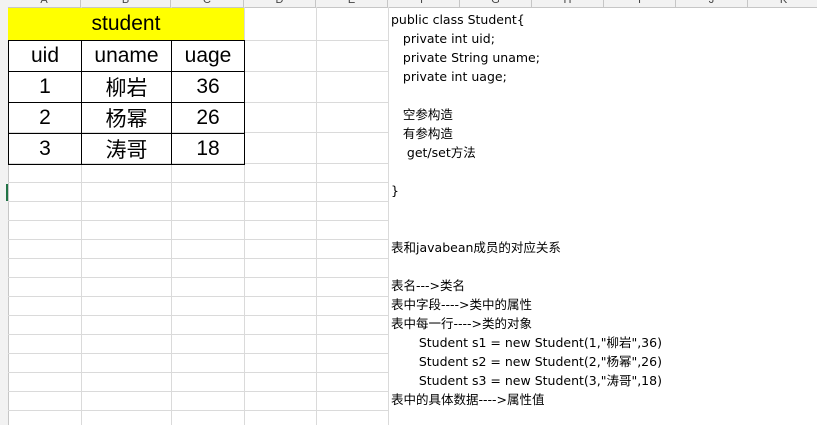  What do you see at coordinates (461, 323) in the screenshot?
I see `note-line: 表中每一行---->类的对象` at bounding box center [461, 323].